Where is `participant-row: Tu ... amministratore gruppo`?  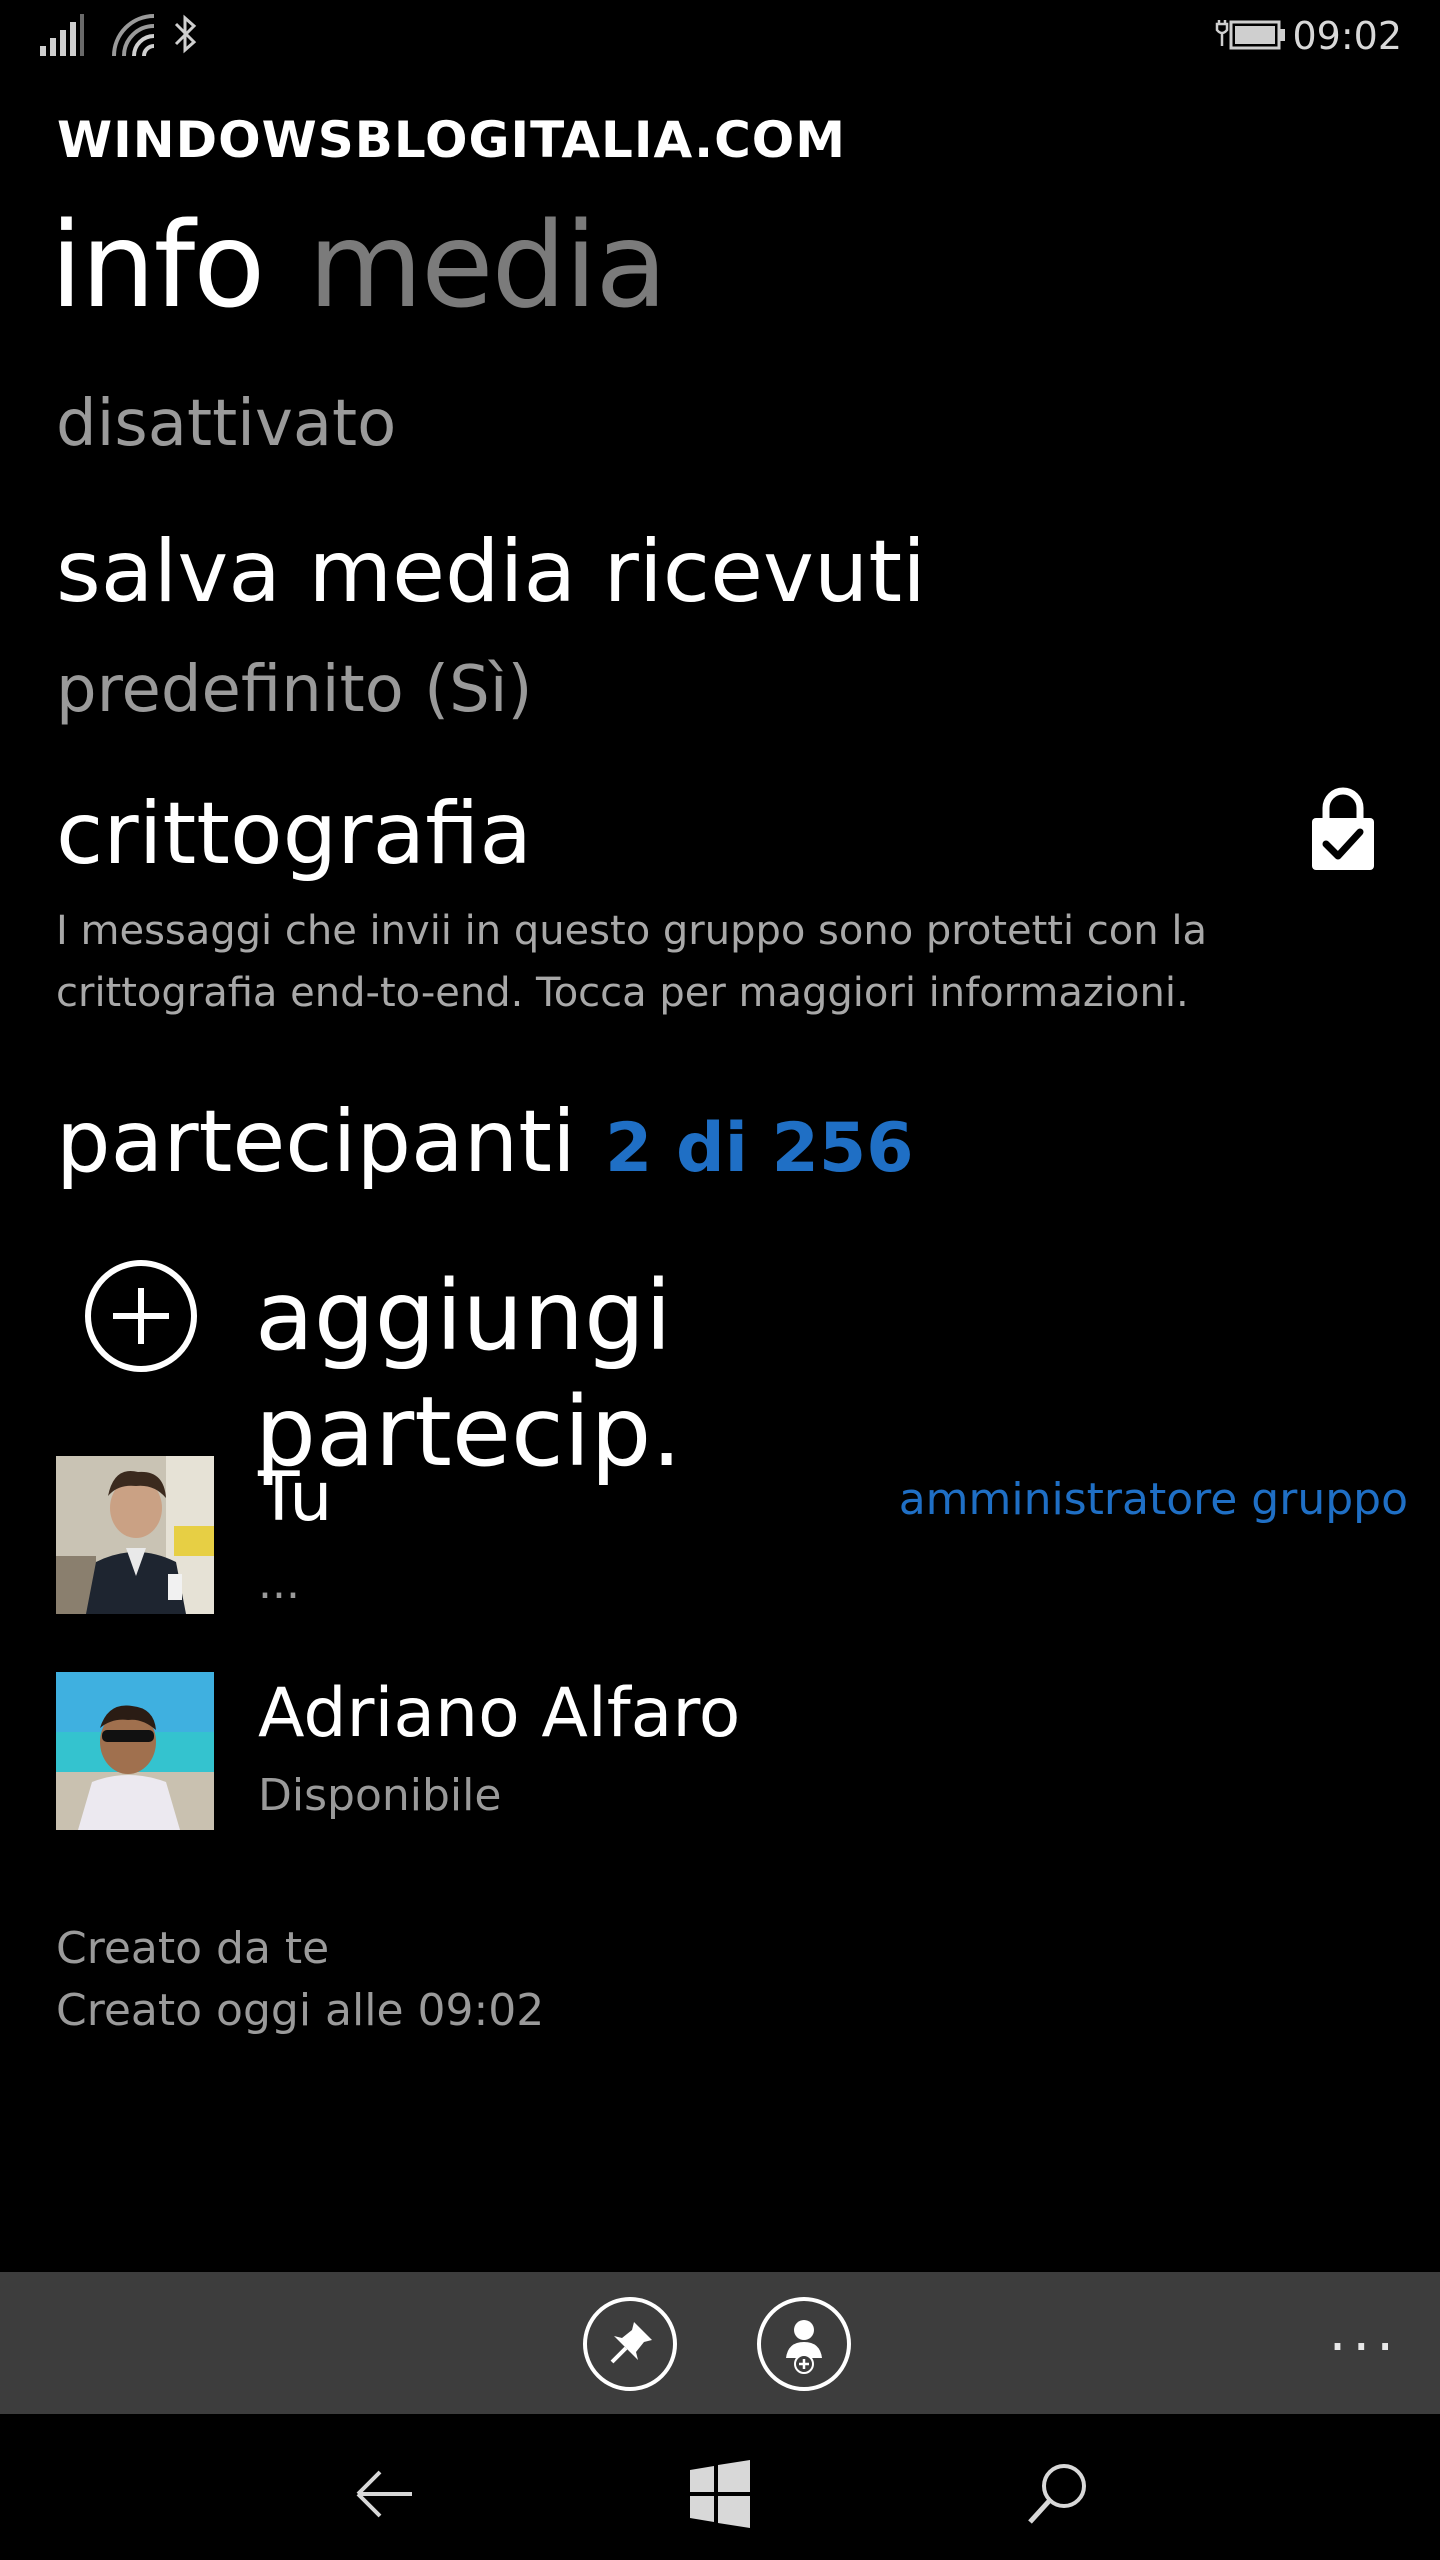 participant-row: Tu ... amministratore gruppo is located at coordinates (720, 1536).